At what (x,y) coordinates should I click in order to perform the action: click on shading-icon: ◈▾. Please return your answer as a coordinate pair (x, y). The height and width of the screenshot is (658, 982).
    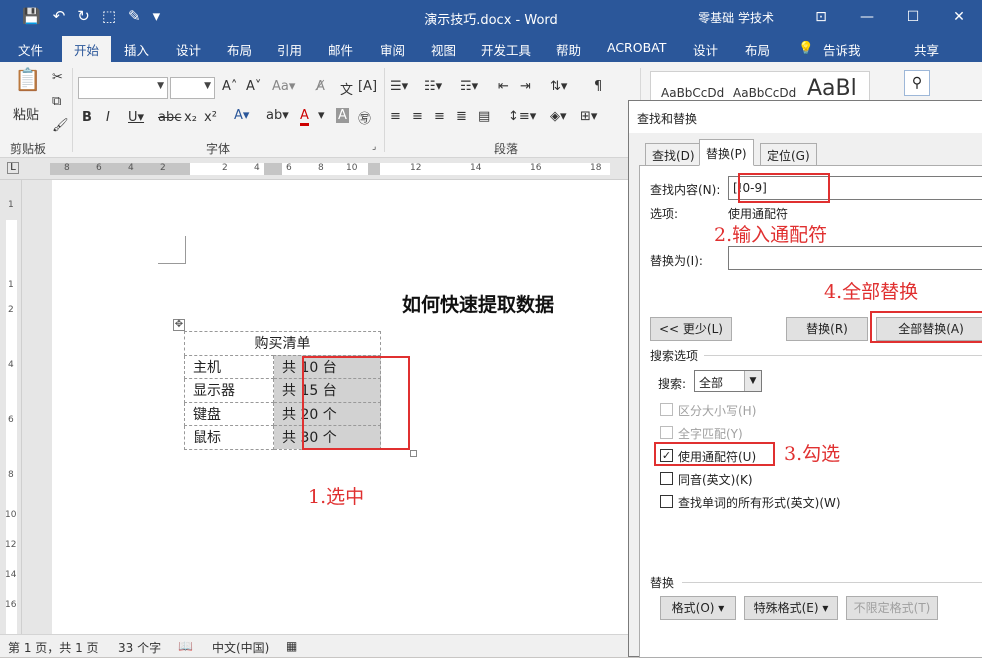
    Looking at the image, I should click on (558, 116).